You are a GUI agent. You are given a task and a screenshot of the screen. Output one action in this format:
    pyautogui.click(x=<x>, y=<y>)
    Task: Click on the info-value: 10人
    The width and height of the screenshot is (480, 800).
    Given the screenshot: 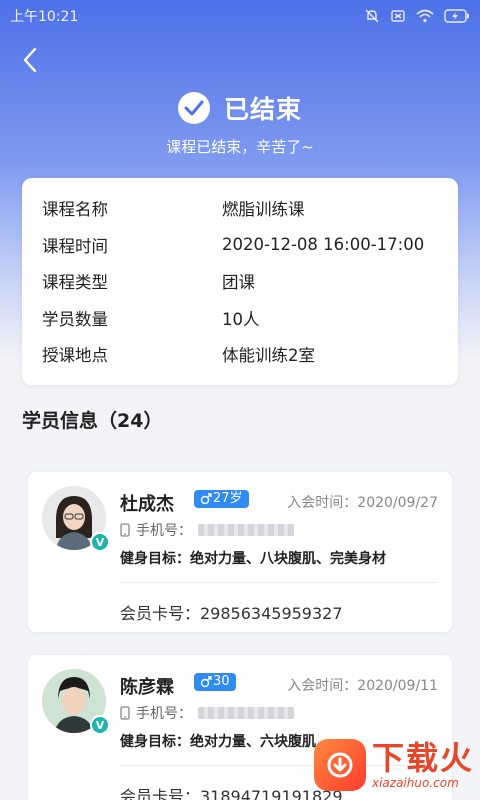 What is the action you would take?
    pyautogui.click(x=241, y=319)
    